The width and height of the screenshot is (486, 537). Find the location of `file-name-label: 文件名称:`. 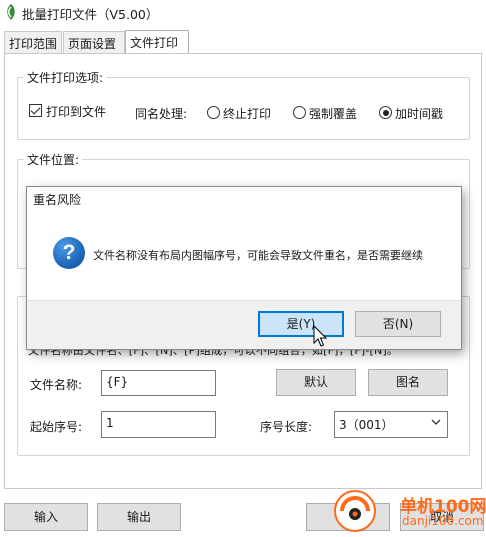

file-name-label: 文件名称: is located at coordinates (56, 385).